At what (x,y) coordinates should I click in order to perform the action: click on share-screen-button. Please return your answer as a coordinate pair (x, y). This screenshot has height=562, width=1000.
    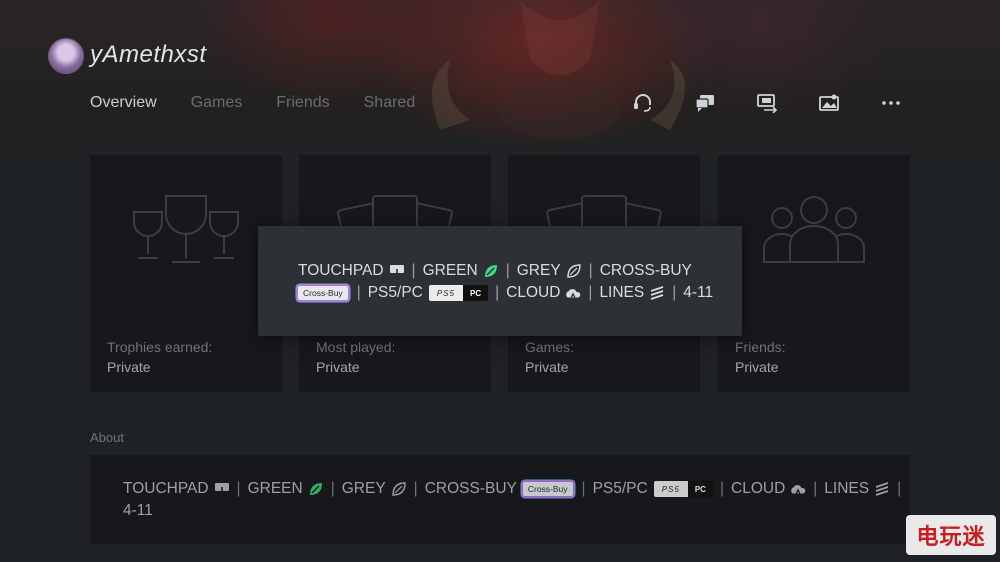
    Looking at the image, I should click on (767, 103).